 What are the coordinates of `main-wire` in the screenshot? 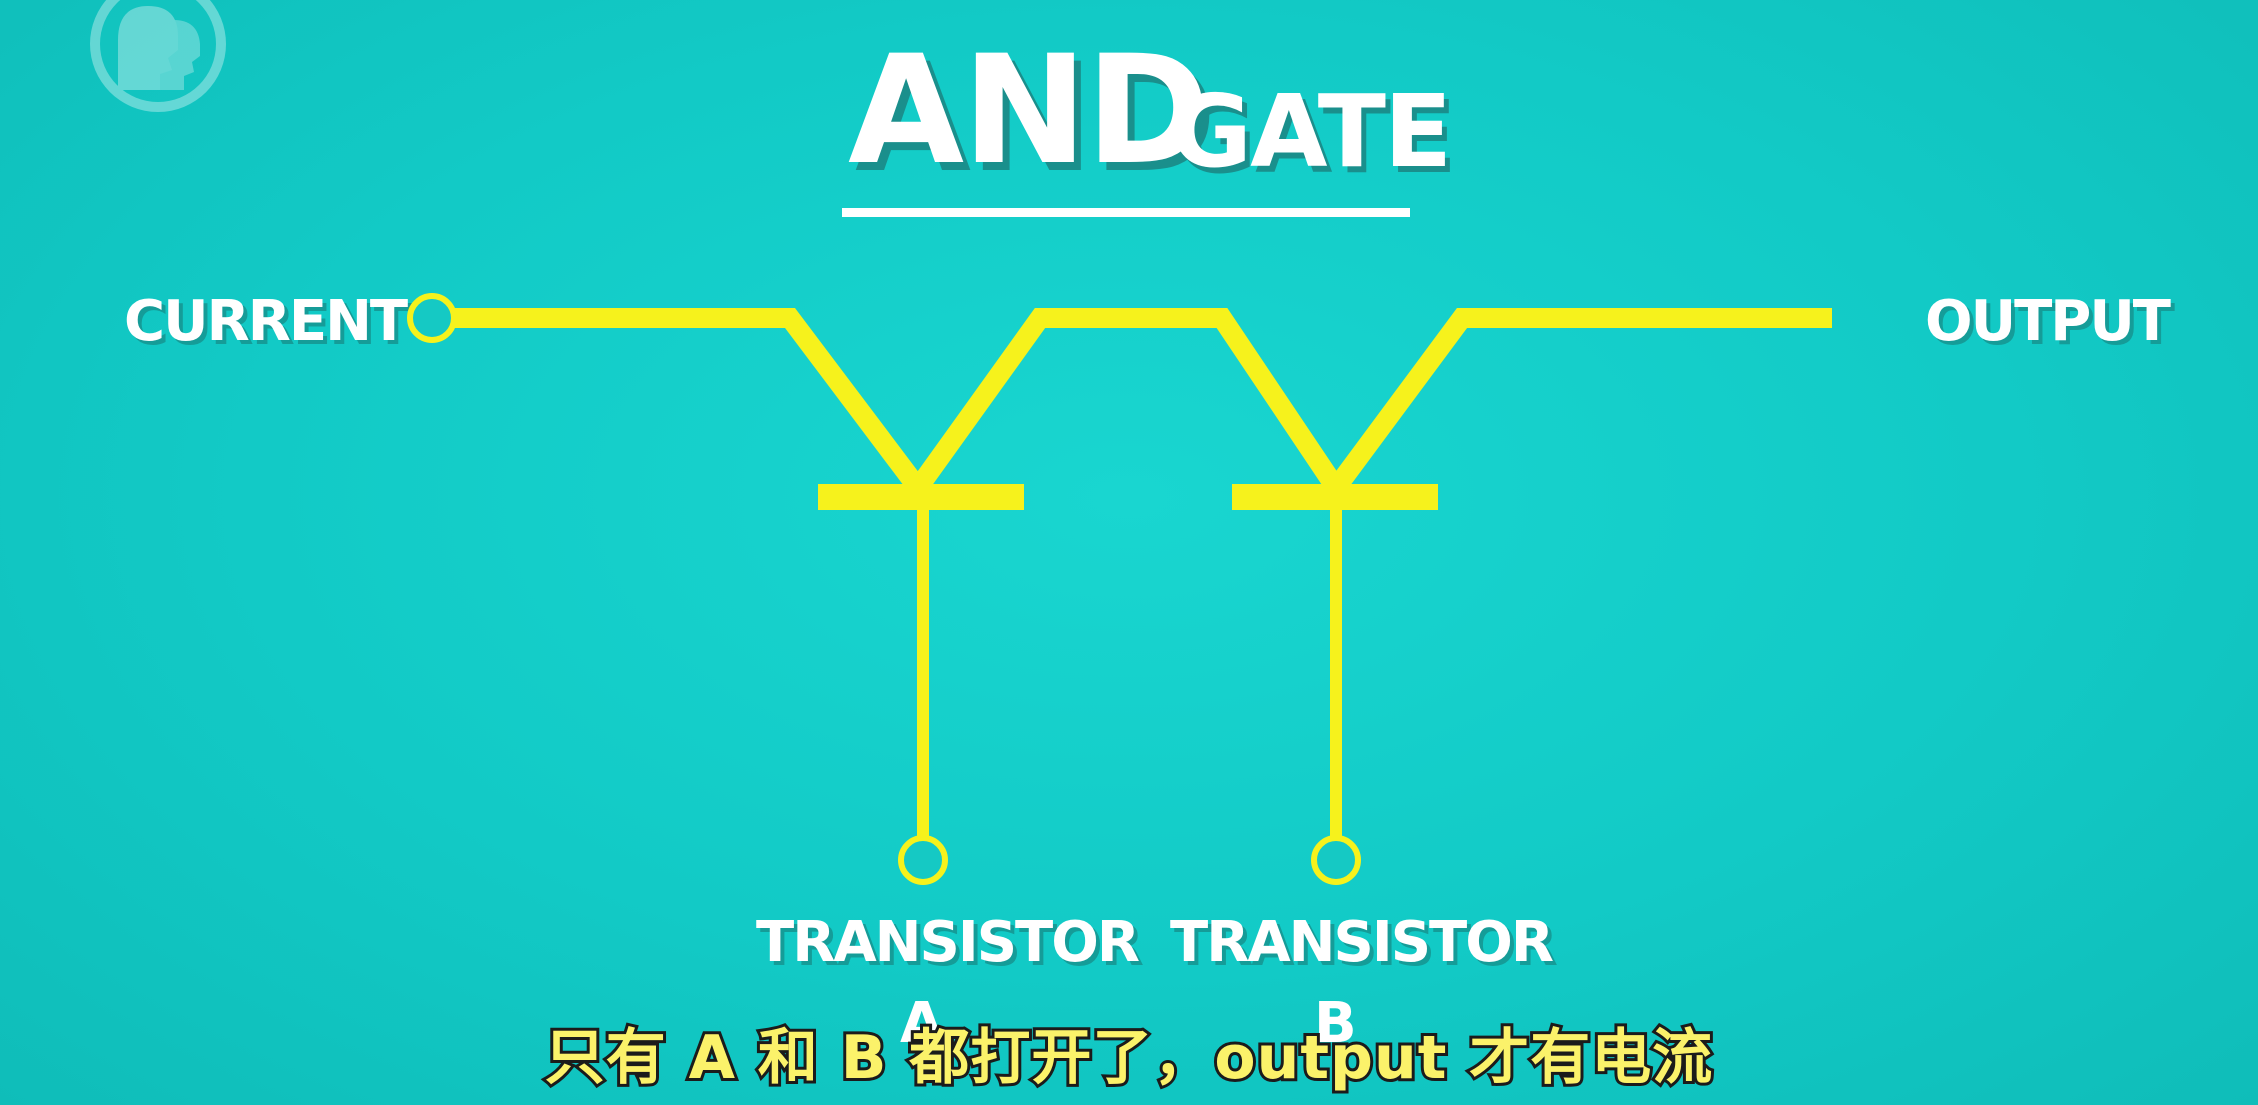 It's located at (1142, 407).